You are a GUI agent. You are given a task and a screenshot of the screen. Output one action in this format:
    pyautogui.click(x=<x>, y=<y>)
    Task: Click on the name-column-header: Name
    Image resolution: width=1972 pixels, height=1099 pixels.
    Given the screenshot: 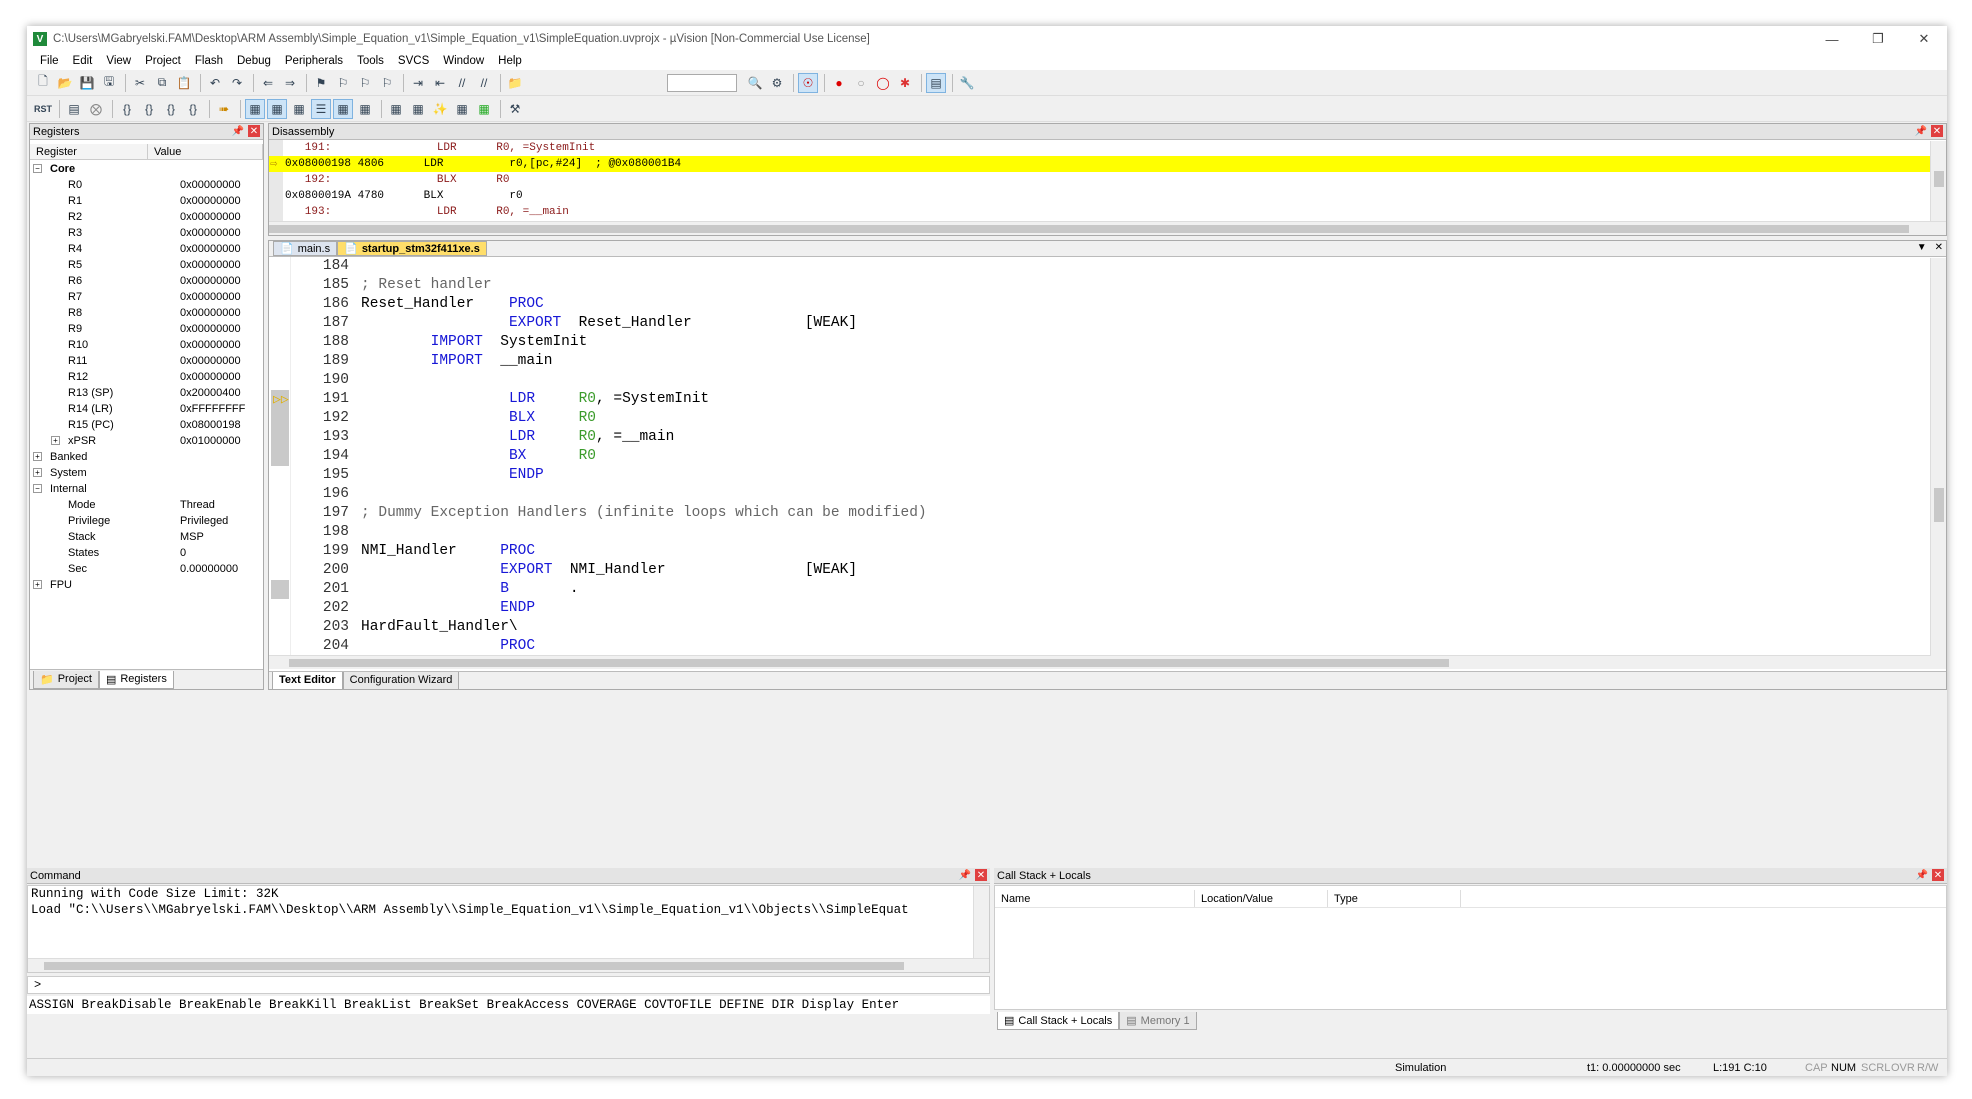 What is the action you would take?
    pyautogui.click(x=1095, y=898)
    